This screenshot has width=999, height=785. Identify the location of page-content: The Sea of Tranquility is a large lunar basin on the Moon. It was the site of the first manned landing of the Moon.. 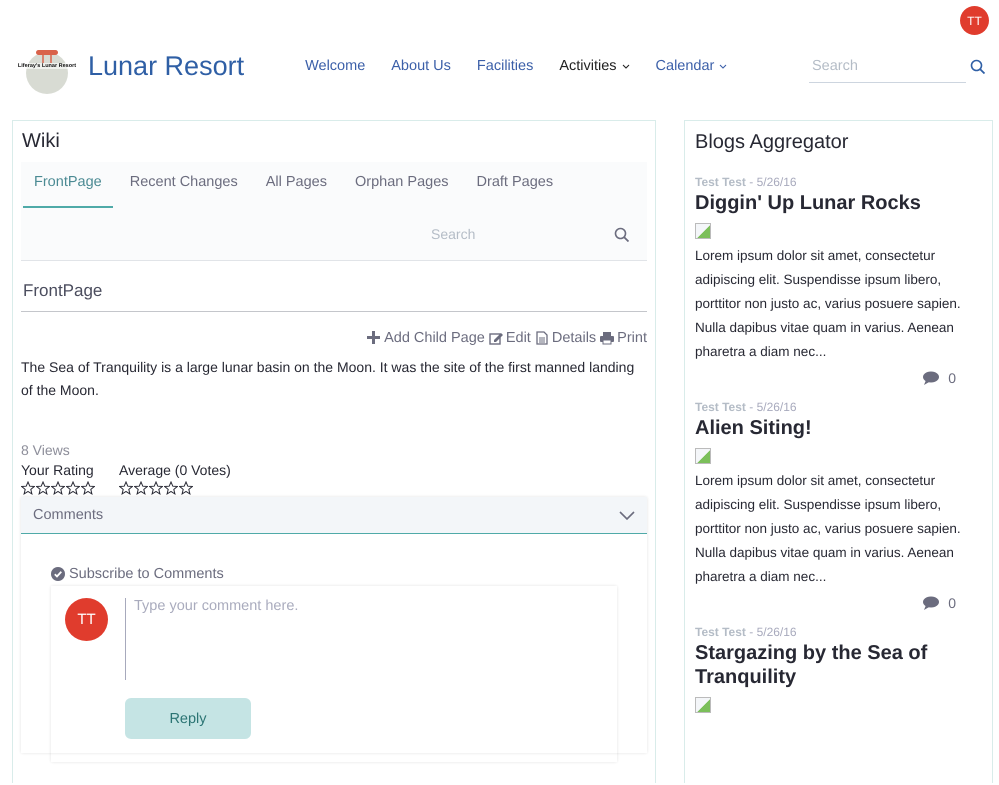
(328, 379).